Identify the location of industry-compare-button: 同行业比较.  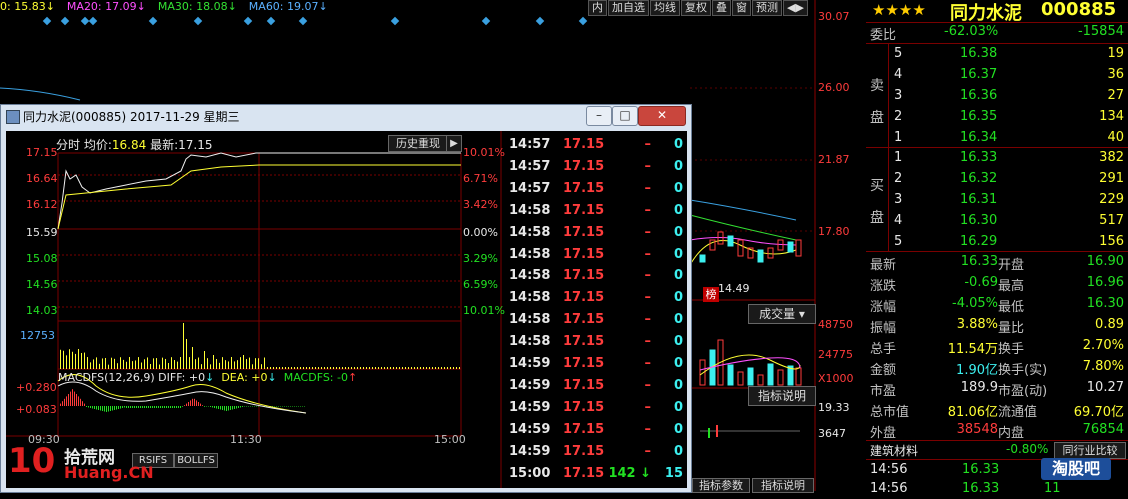
(1090, 450).